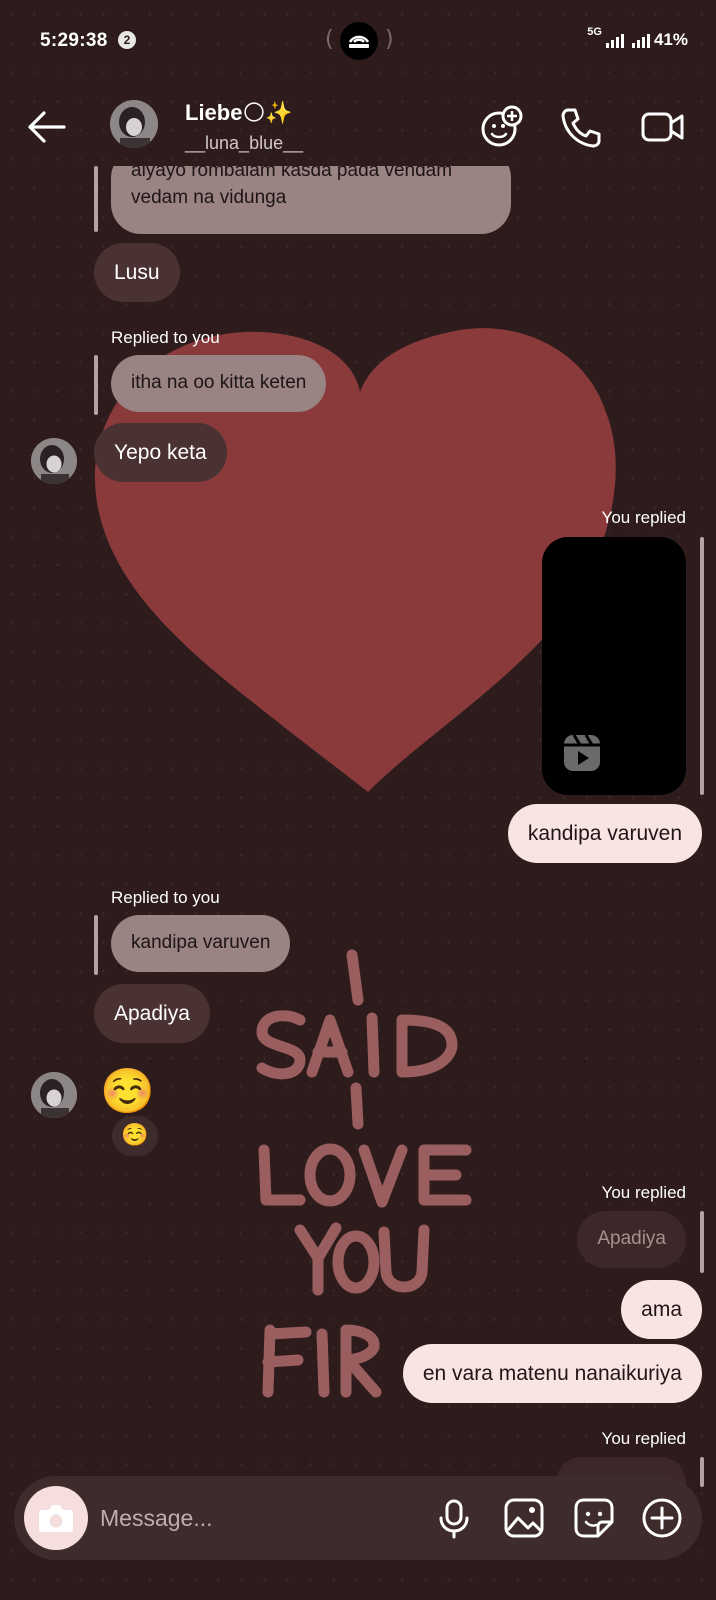 The width and height of the screenshot is (716, 1600). Describe the element at coordinates (454, 1518) in the screenshot. I see `microphone-icon` at that location.